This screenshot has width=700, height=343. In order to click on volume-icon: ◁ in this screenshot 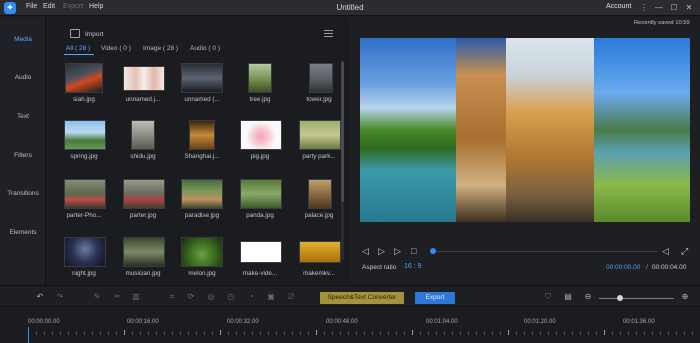, I will do `click(665, 251)`.